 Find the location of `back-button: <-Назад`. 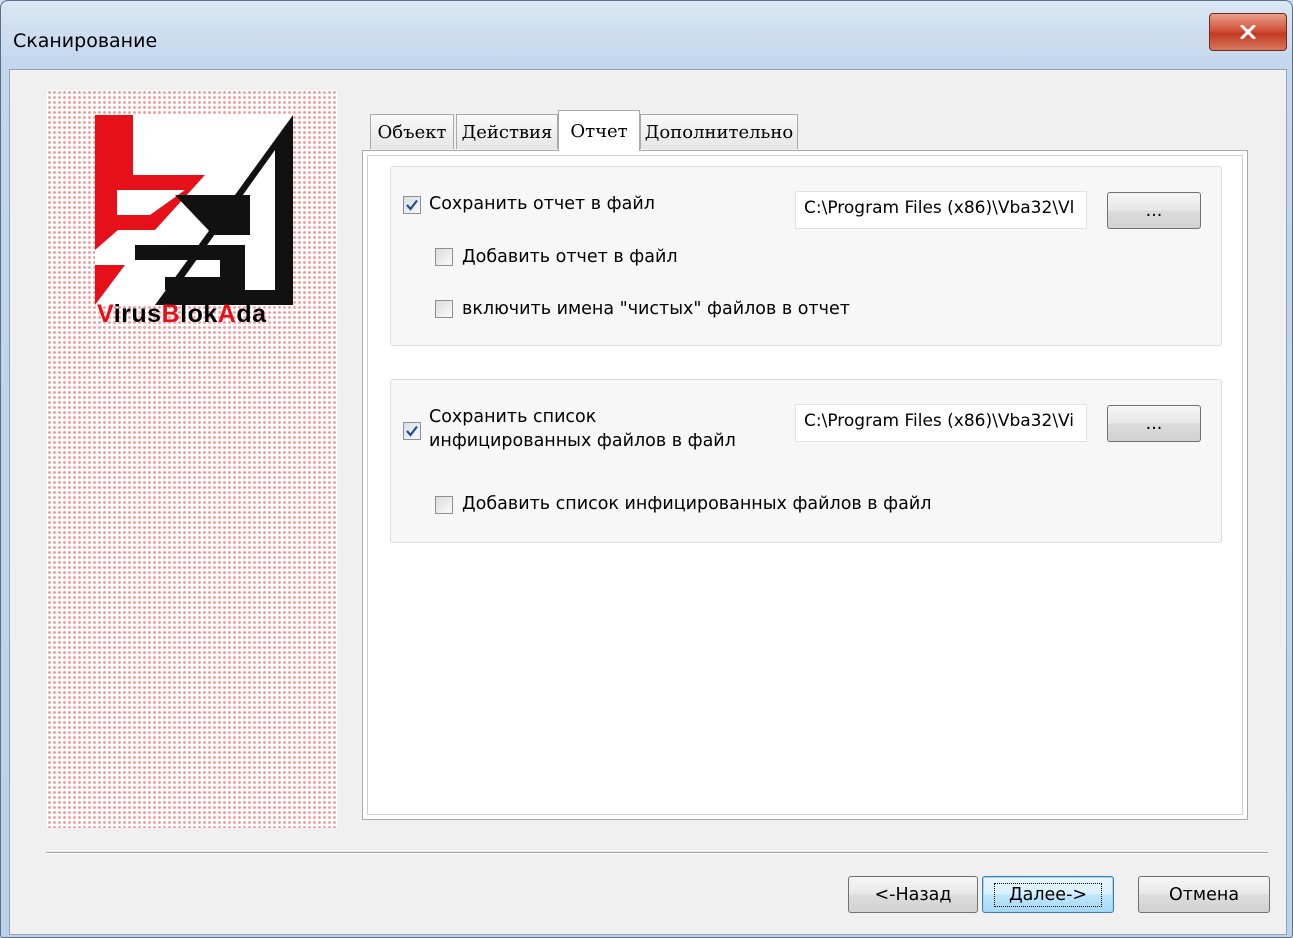

back-button: <-Назад is located at coordinates (913, 894).